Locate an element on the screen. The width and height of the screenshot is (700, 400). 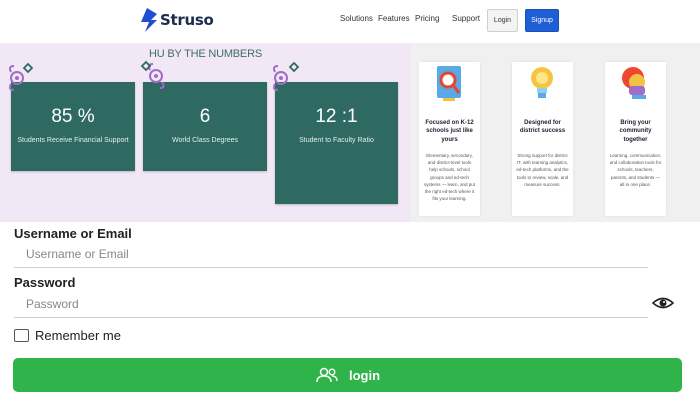
brand-logo: Struso is located at coordinates (177, 20).